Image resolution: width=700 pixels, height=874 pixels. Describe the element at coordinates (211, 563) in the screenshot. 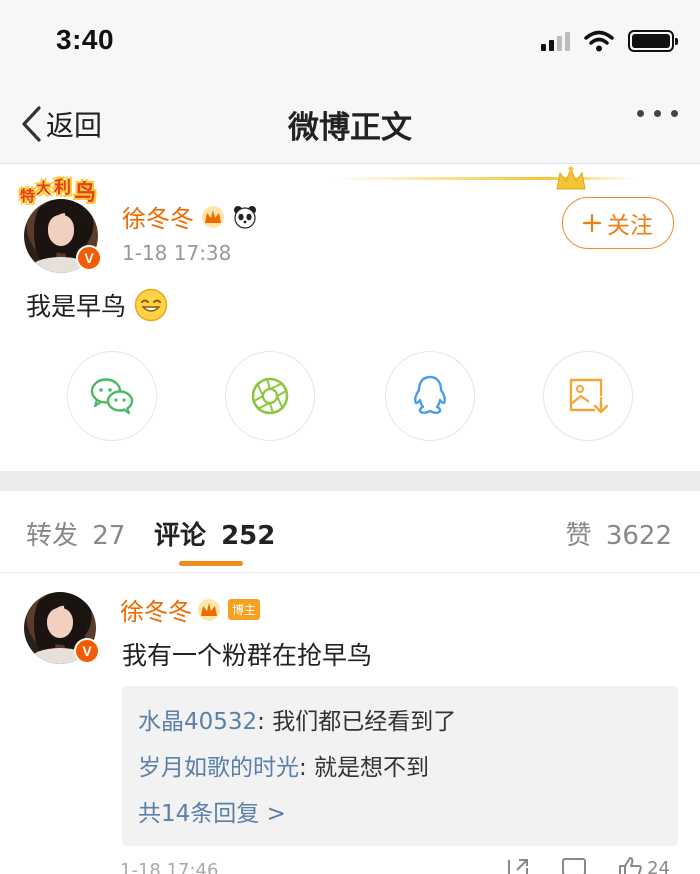

I see `active-tab-indicator` at that location.